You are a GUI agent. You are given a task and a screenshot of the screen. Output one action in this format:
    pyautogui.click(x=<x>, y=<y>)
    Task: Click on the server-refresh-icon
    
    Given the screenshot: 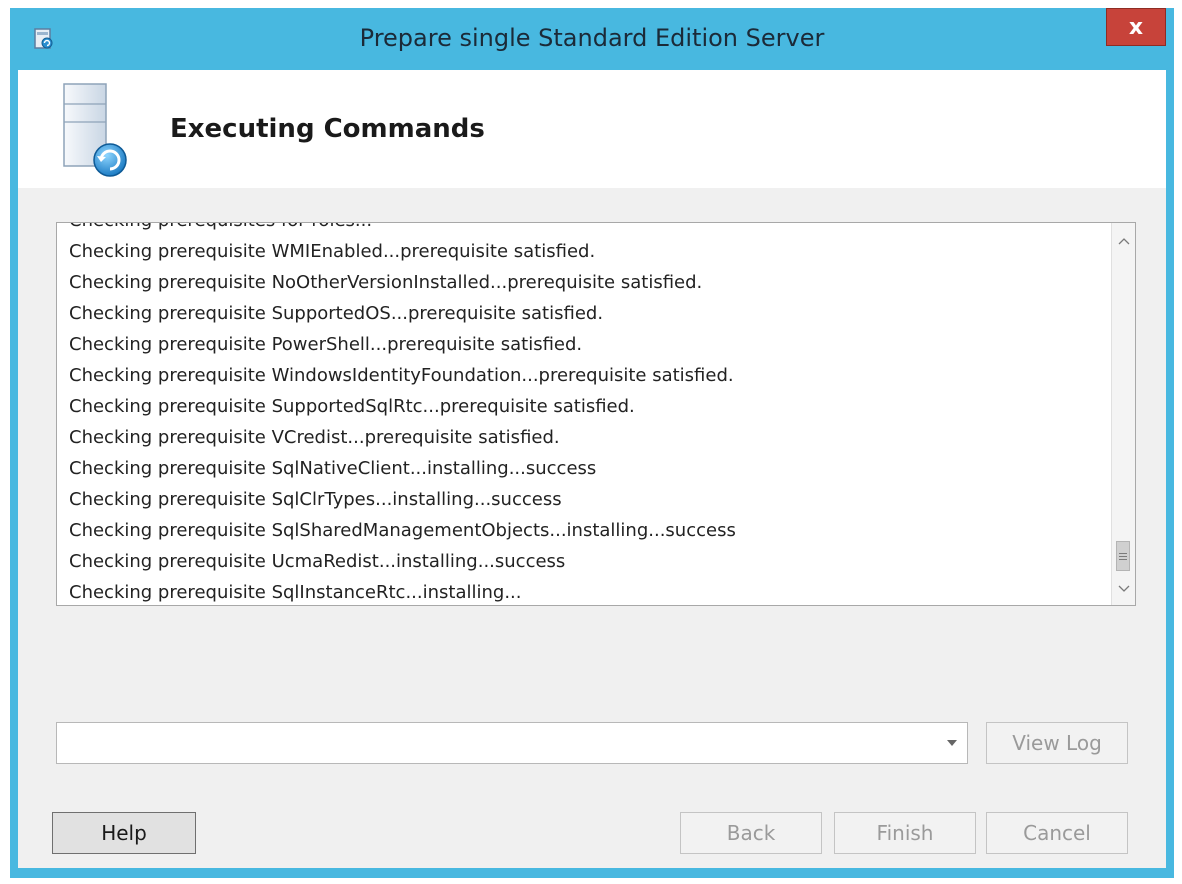 What is the action you would take?
    pyautogui.click(x=100, y=132)
    